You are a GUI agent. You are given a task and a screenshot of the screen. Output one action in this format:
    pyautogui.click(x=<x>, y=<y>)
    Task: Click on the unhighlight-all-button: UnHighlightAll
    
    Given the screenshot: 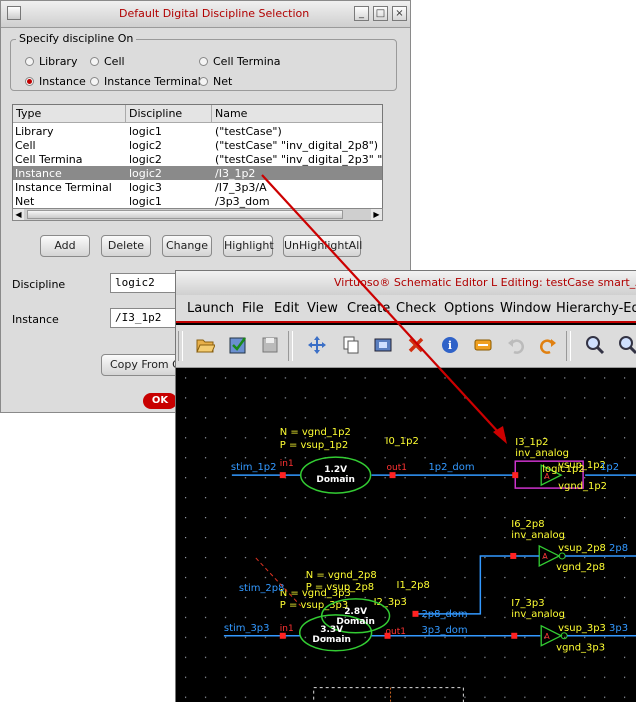 What is the action you would take?
    pyautogui.click(x=322, y=246)
    